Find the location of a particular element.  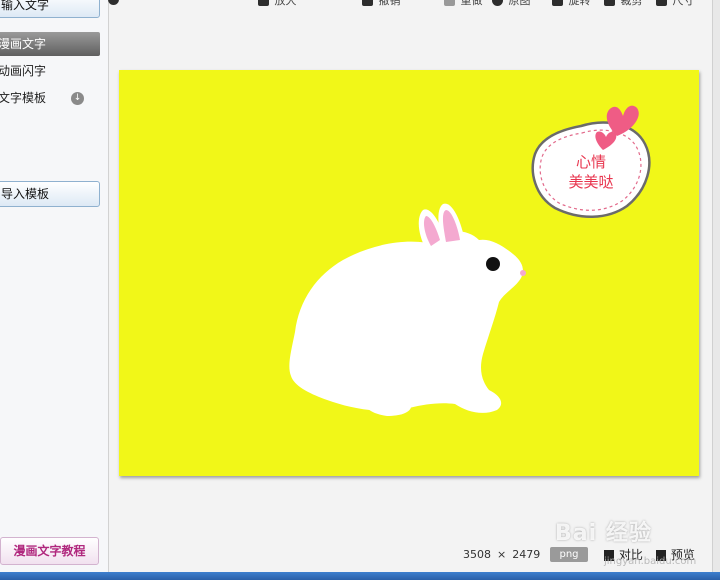

zoom-in-icon is located at coordinates (263, 3).